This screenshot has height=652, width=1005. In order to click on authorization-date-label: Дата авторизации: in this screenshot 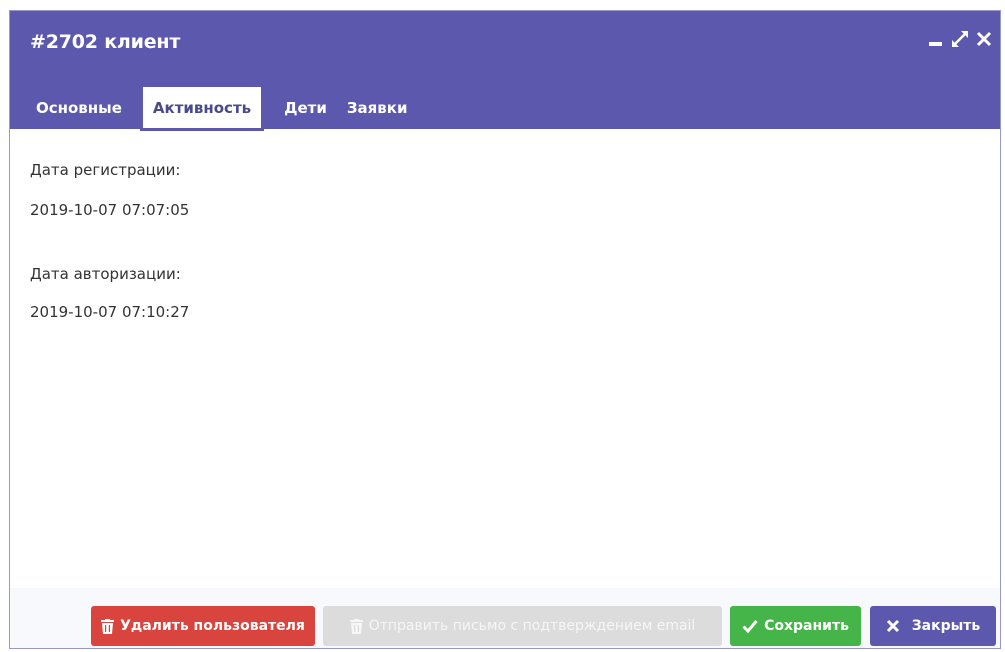, I will do `click(105, 274)`.